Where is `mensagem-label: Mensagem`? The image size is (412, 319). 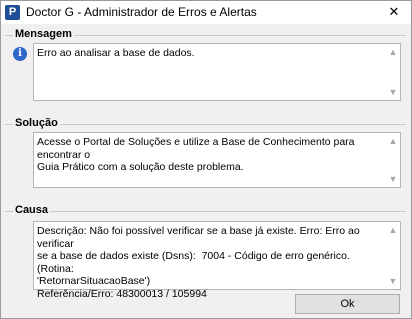 mensagem-label: Mensagem is located at coordinates (43, 34).